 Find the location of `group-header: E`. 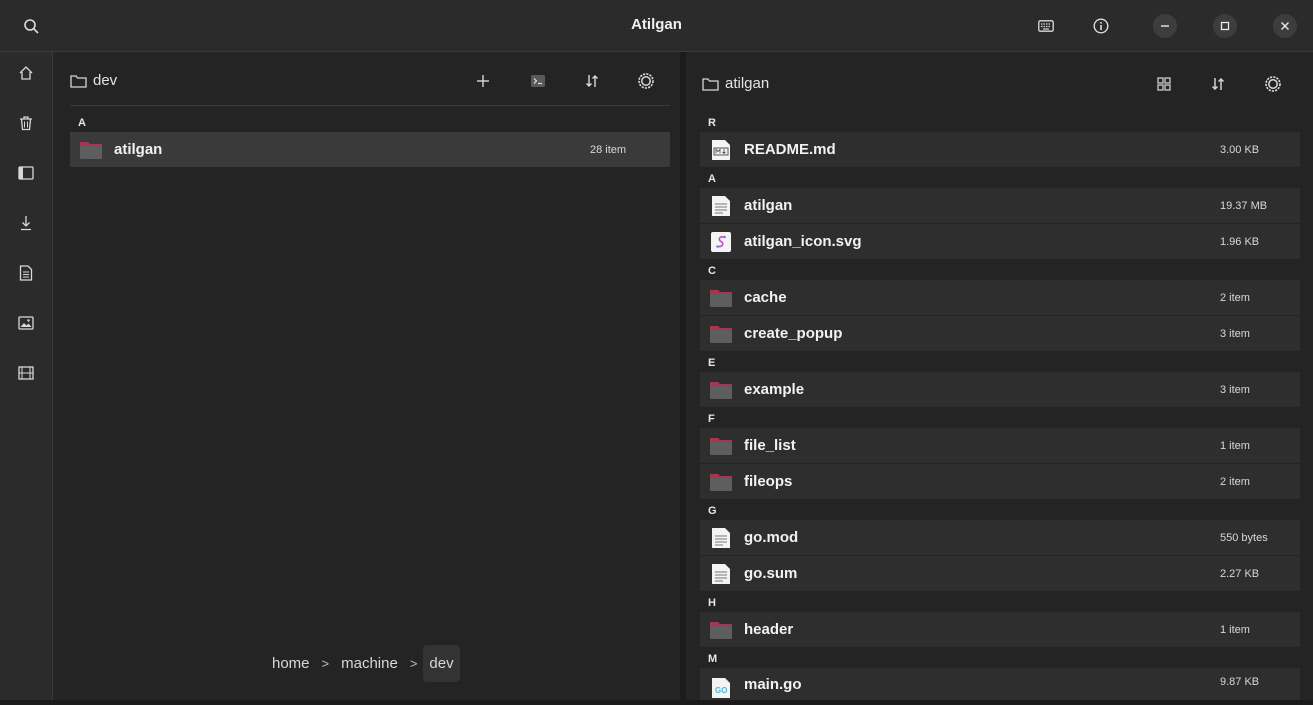

group-header: E is located at coordinates (712, 363).